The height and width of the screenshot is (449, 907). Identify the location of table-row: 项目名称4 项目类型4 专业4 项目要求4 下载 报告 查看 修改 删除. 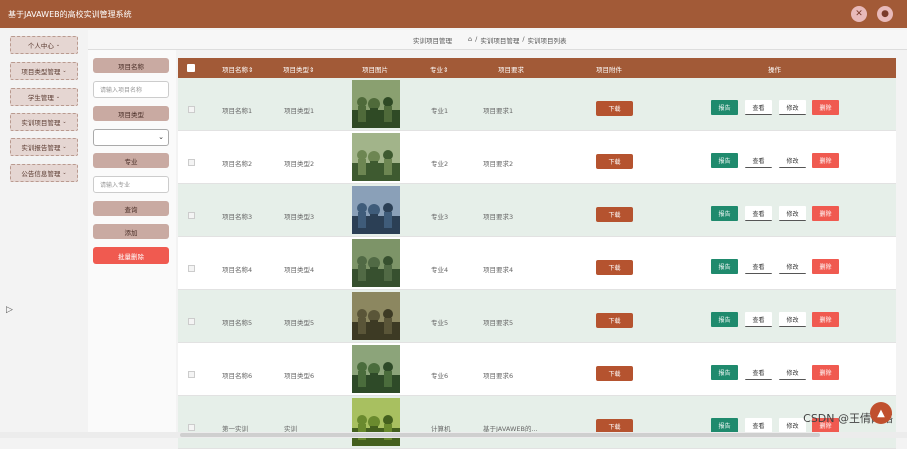
(537, 263).